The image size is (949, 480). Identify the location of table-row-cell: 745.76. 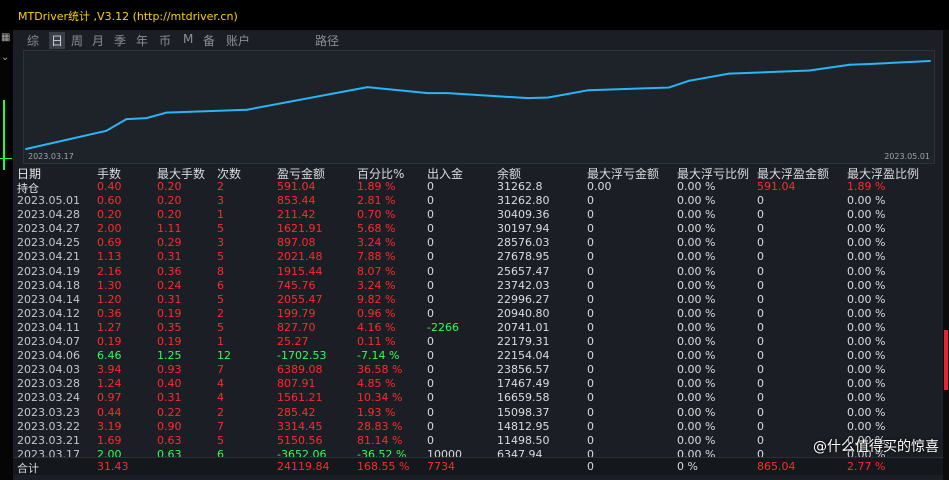
(296, 285).